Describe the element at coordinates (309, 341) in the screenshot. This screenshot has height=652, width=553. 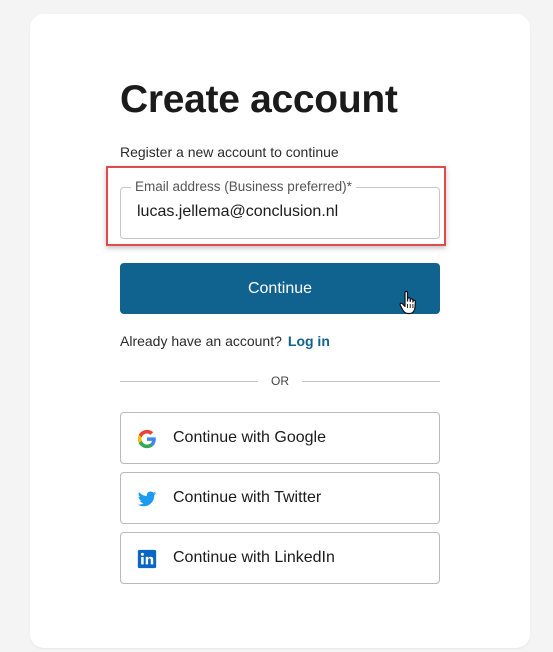
I see `login-link: Log in` at that location.